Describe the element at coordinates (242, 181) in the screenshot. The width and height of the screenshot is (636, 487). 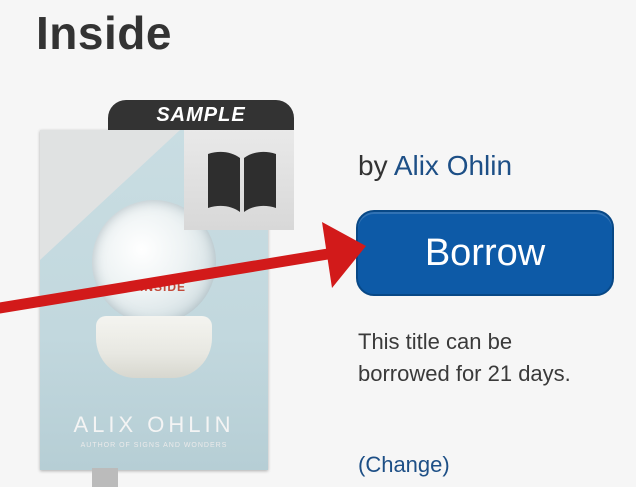
I see `open-book-icon` at that location.